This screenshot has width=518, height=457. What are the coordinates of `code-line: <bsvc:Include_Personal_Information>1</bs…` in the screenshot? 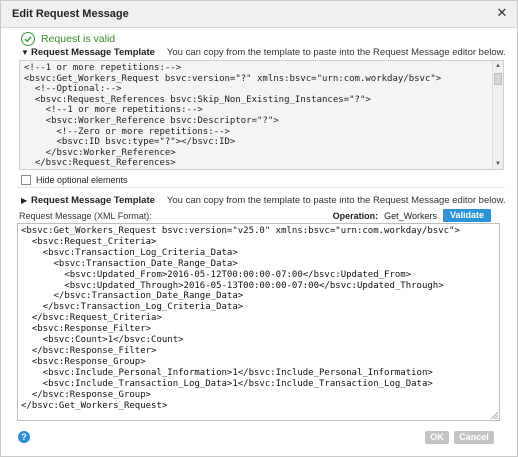 It's located at (227, 372).